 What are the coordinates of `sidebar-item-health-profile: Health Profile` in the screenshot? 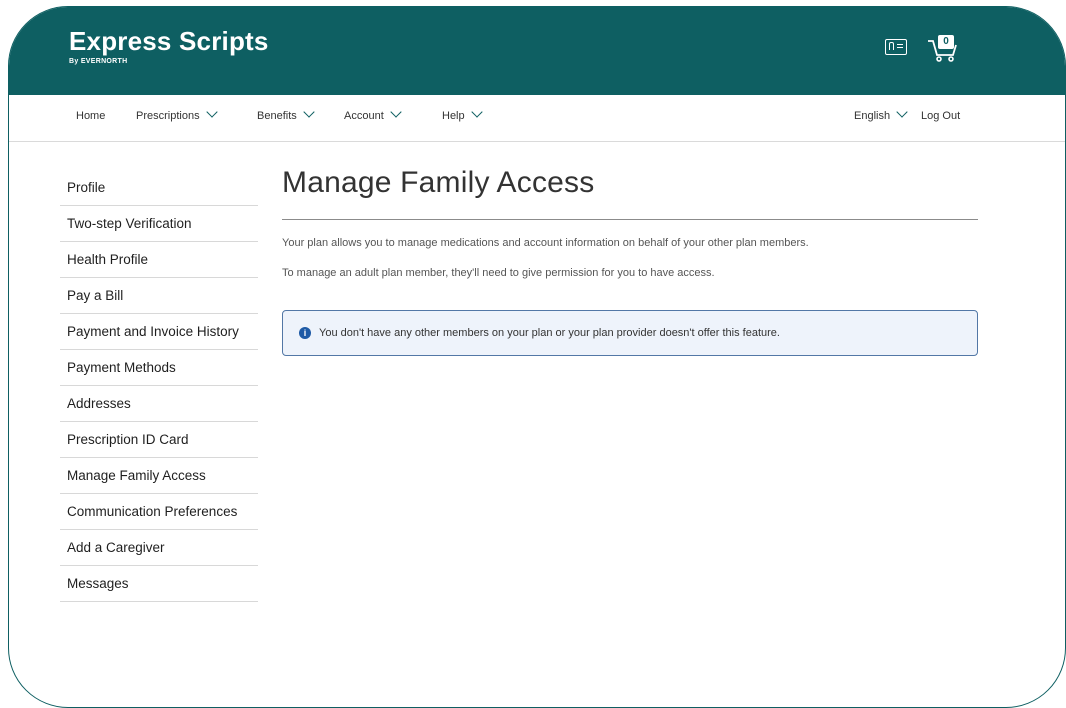 It's located at (159, 260).